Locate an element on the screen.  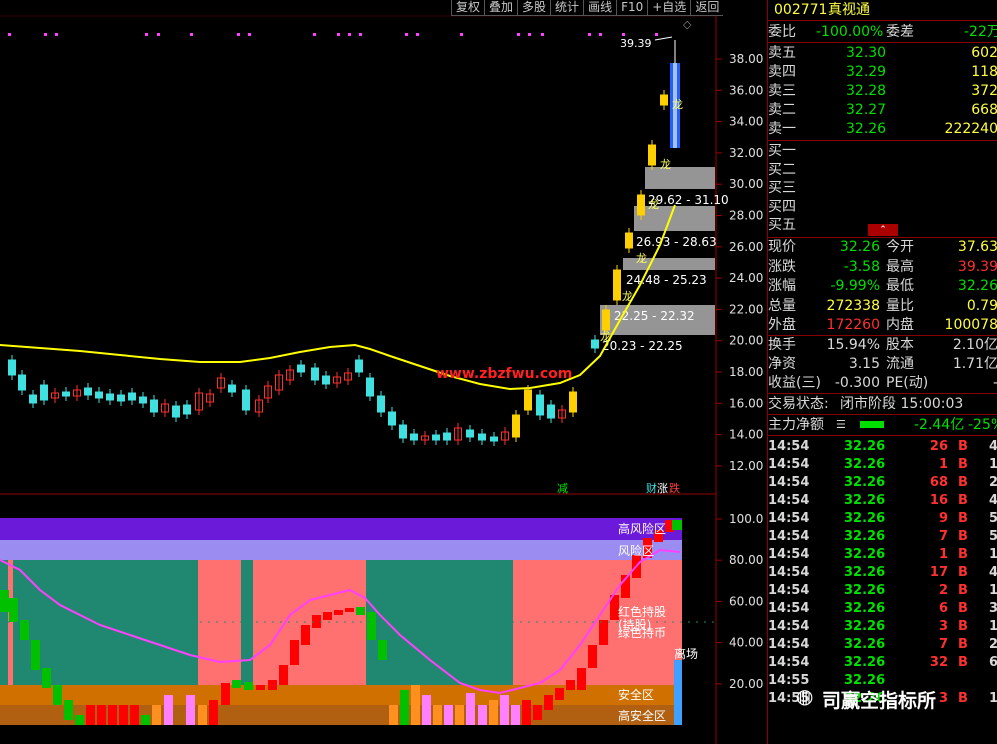
y-tick-label: 18.00 is located at coordinates (746, 372).